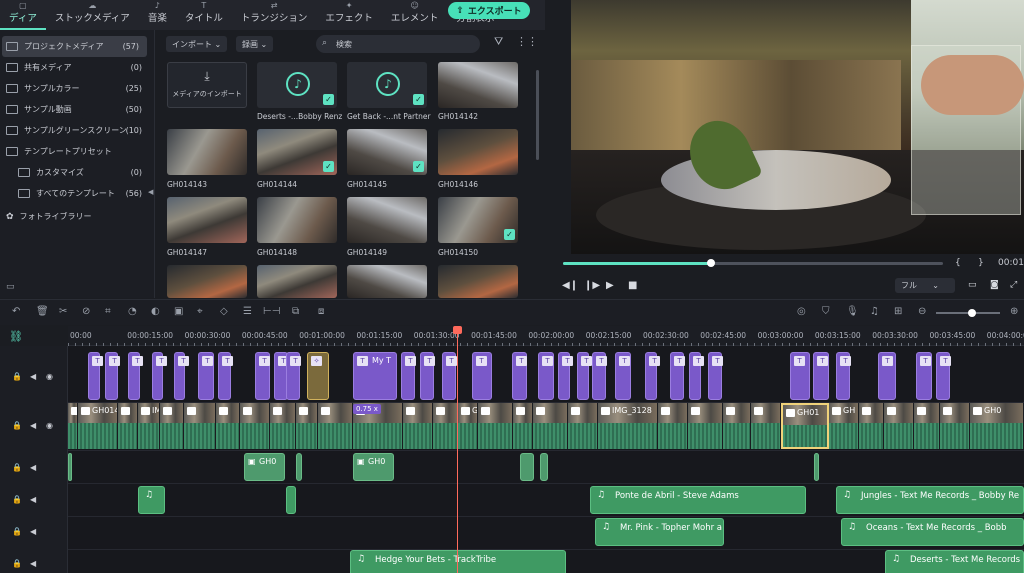 This screenshot has width=1024, height=573. What do you see at coordinates (922, 311) in the screenshot?
I see `zoom-out-icon: ⊖` at bounding box center [922, 311].